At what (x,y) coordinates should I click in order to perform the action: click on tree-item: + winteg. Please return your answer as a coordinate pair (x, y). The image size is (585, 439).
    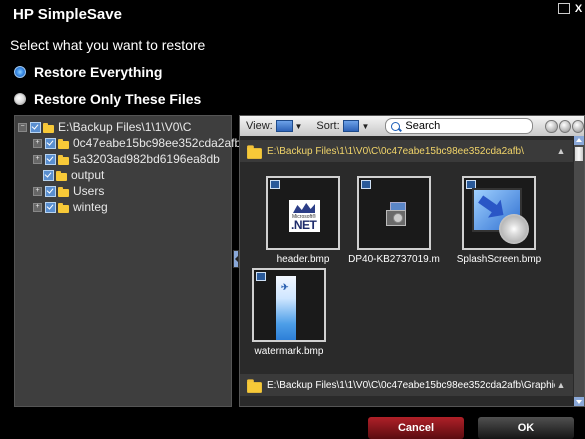
    Looking at the image, I should click on (70, 207).